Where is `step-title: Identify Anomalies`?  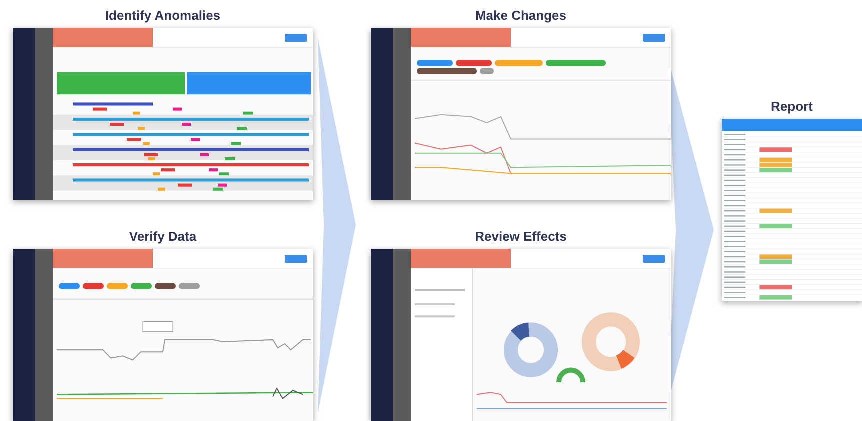 step-title: Identify Anomalies is located at coordinates (163, 16).